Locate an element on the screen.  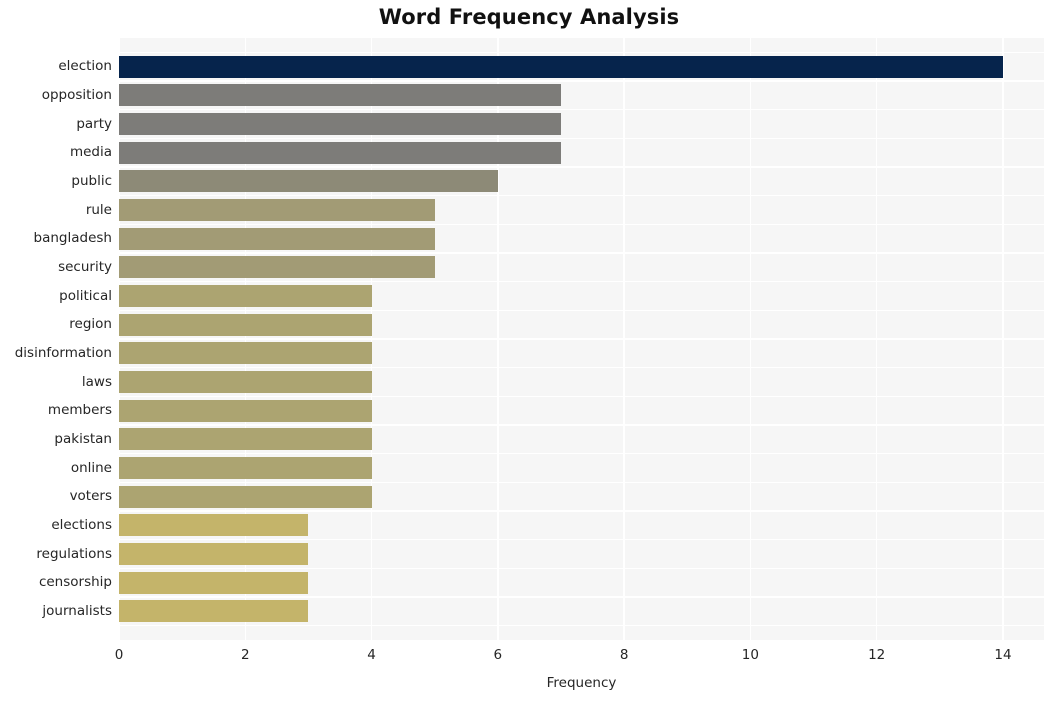
y-tick-label-region: region is located at coordinates (90, 324).